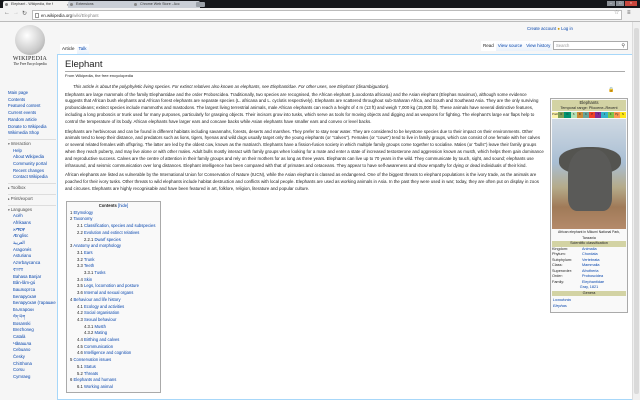 This screenshot has height=400, width=640. I want to click on toc-item: 4 Behaviour and life history, so click(113, 300).